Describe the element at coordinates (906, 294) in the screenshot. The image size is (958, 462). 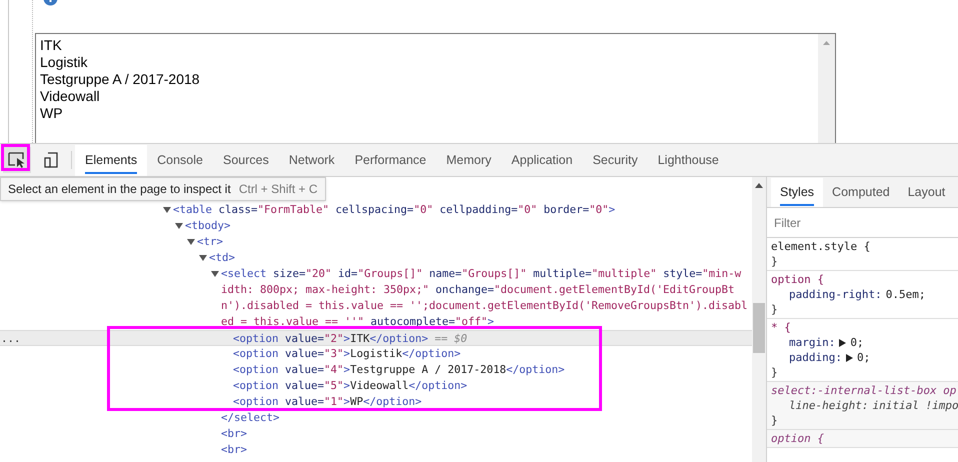
I see `css-value: 0.5em;` at that location.